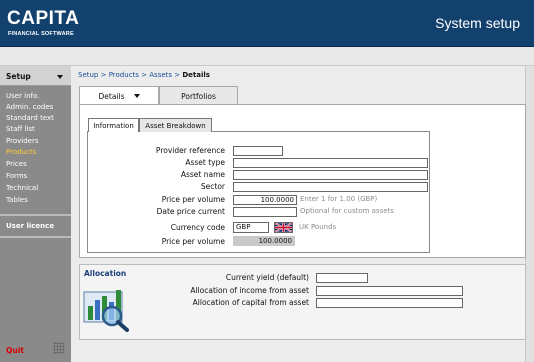 The height and width of the screenshot is (362, 534). I want to click on tab-portfolios-label: Portfolios, so click(198, 96).